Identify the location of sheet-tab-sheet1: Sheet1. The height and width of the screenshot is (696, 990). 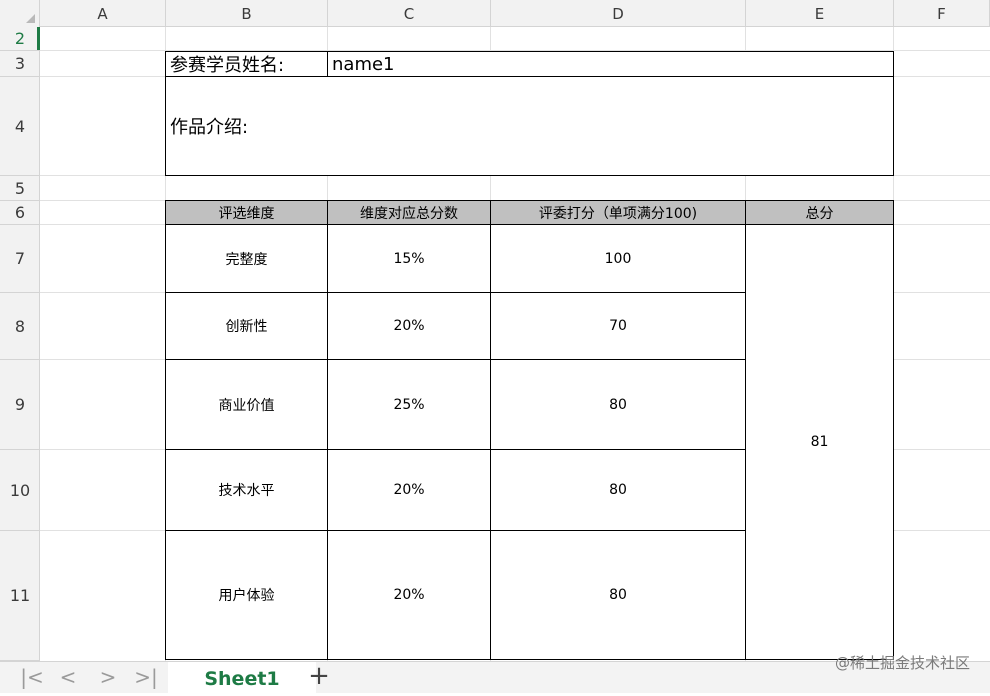
(242, 678).